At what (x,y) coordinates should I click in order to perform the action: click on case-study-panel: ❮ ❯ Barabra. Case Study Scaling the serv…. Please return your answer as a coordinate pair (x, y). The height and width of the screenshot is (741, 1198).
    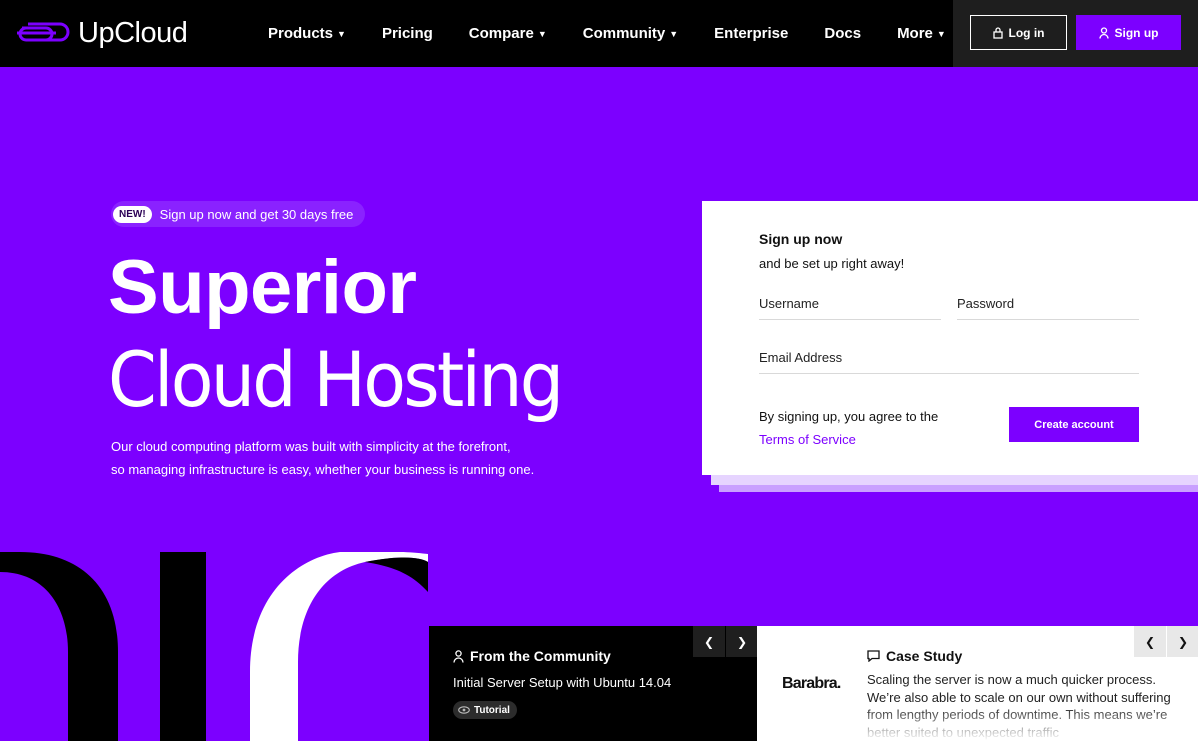
    Looking at the image, I should click on (977, 683).